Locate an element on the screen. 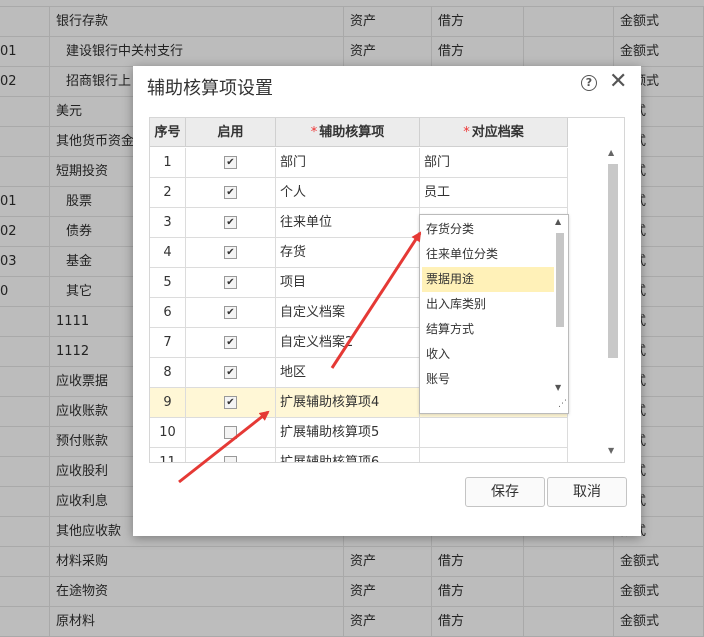 The width and height of the screenshot is (704, 637). grid-row: 10 扩展辅助核算项5 is located at coordinates (359, 433).